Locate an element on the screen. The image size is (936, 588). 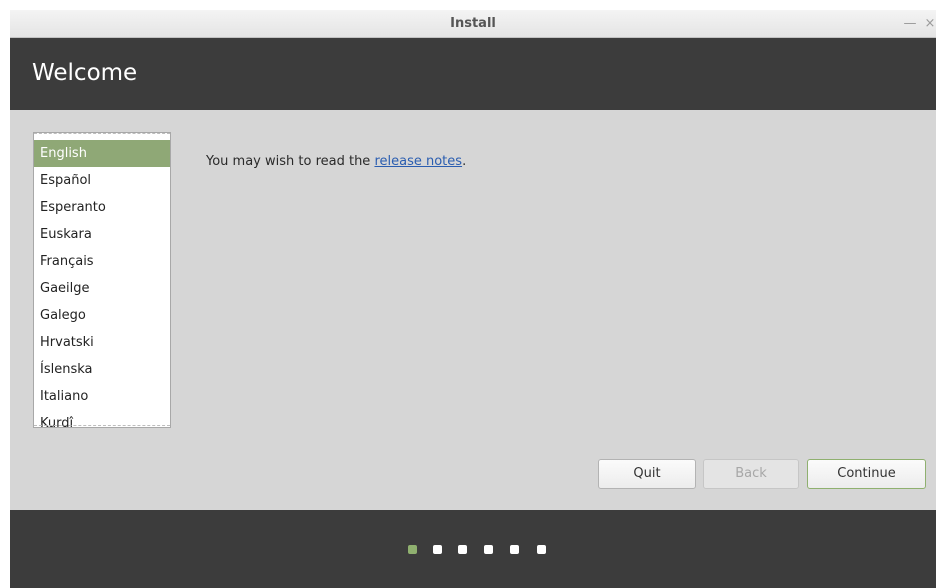
language-item-euskara: Euskara is located at coordinates (102, 234).